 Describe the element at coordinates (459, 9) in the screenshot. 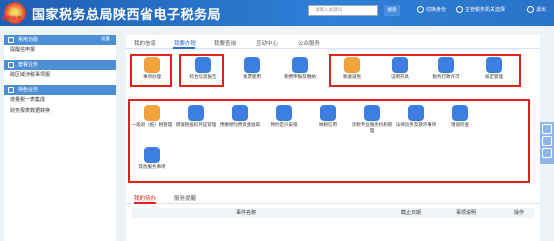

I see `building-icon` at that location.